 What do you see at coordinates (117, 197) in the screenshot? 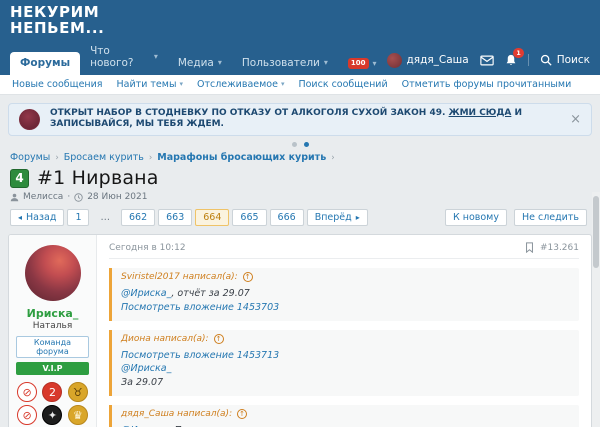
I see `thread-date: 28 Июн 2021` at bounding box center [117, 197].